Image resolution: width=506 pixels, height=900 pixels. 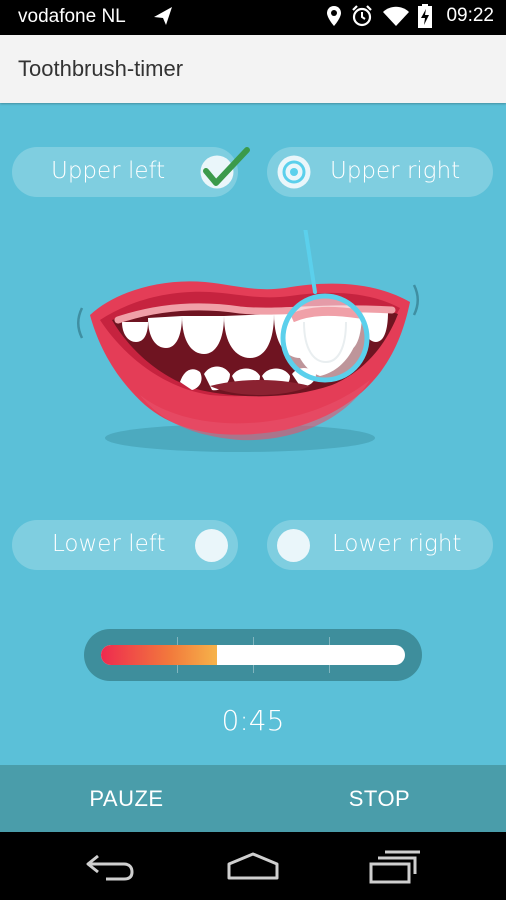 I want to click on zone-upper-right-label: Upper right, so click(x=395, y=171).